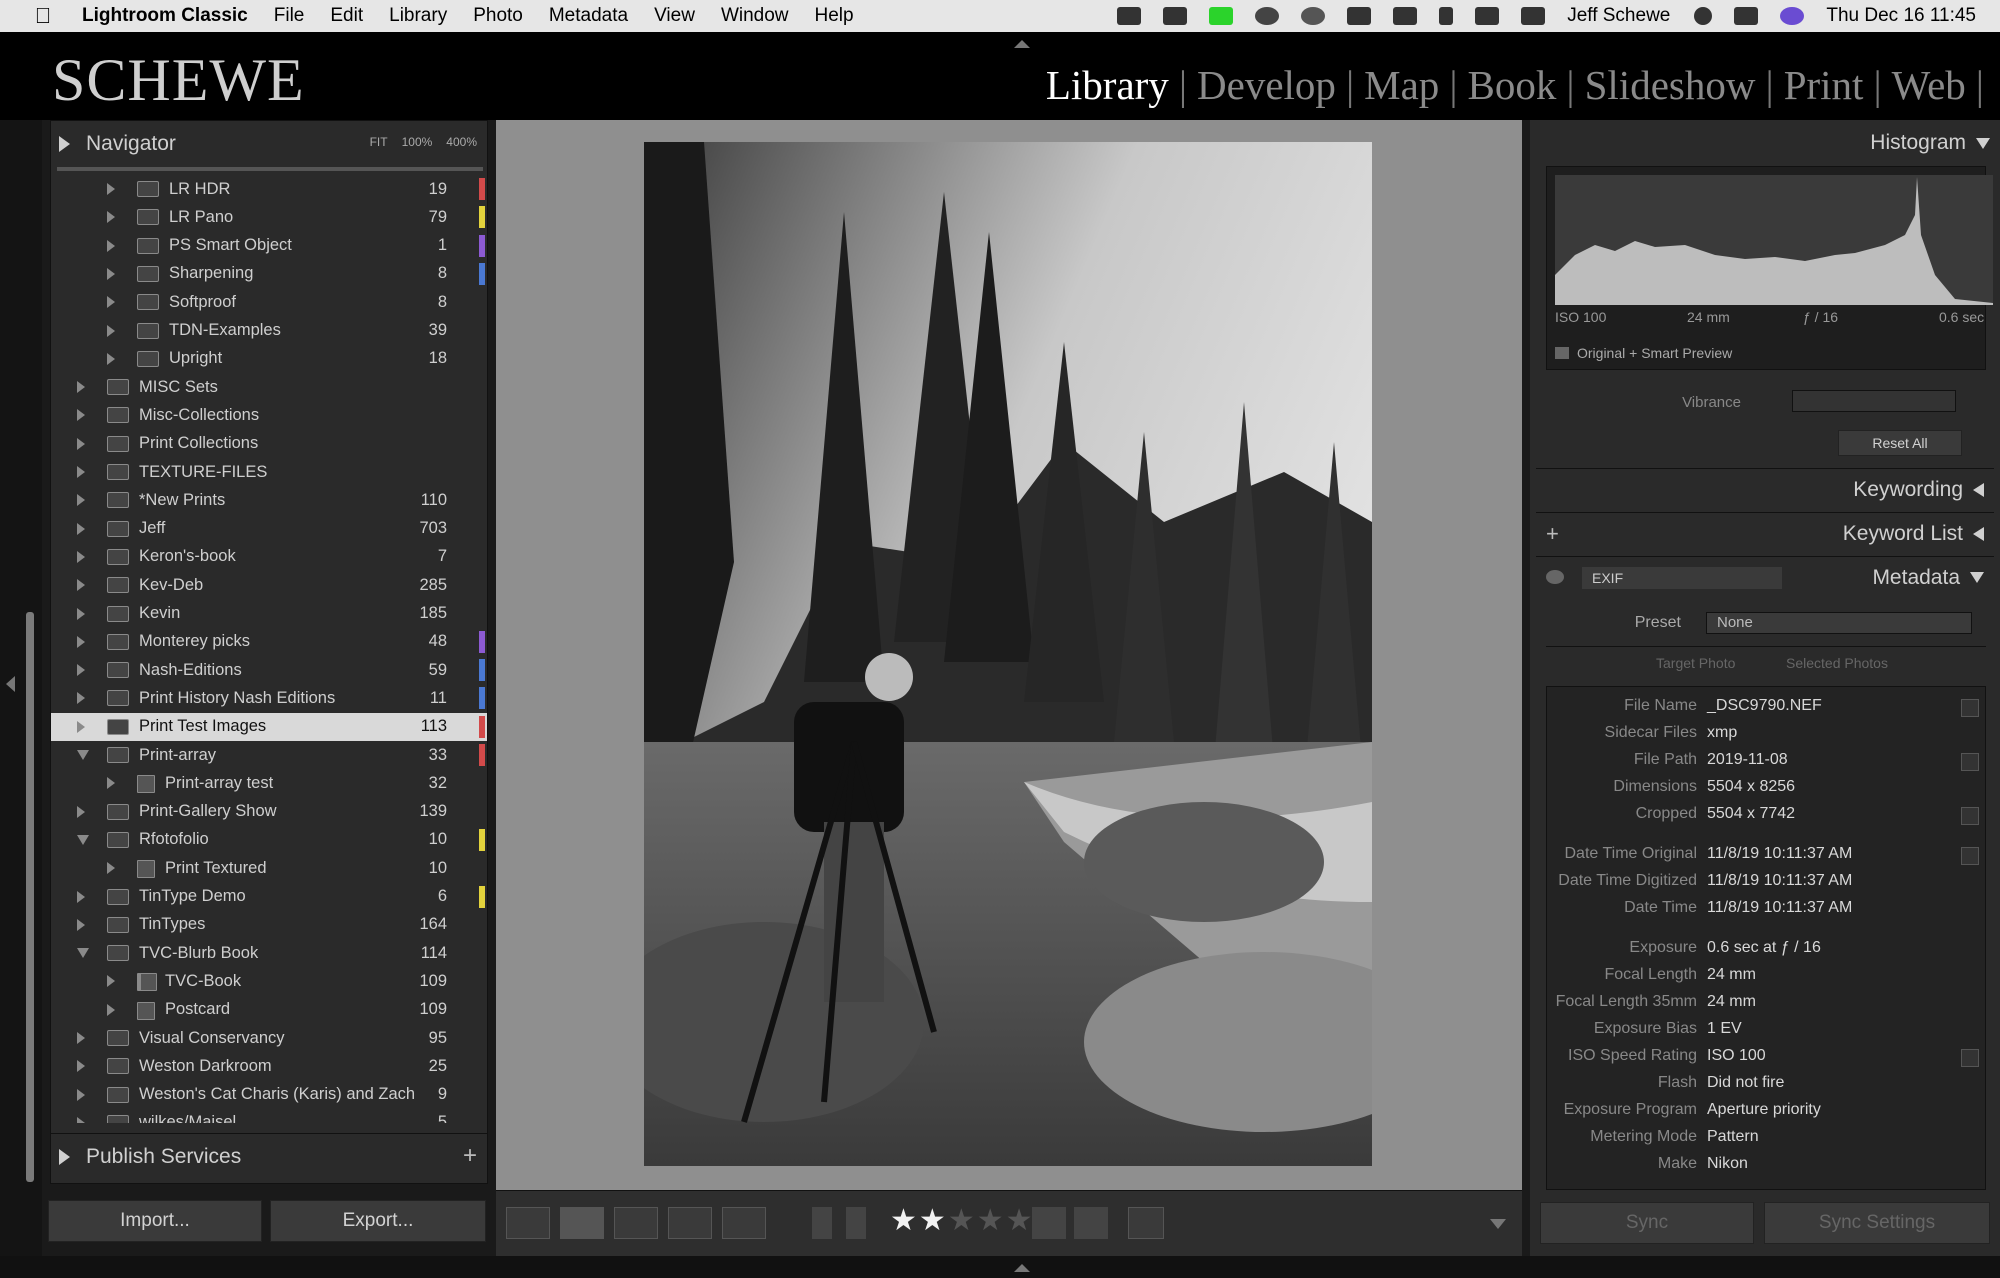  I want to click on collection-row: PS Smart Object 1, so click(269, 246).